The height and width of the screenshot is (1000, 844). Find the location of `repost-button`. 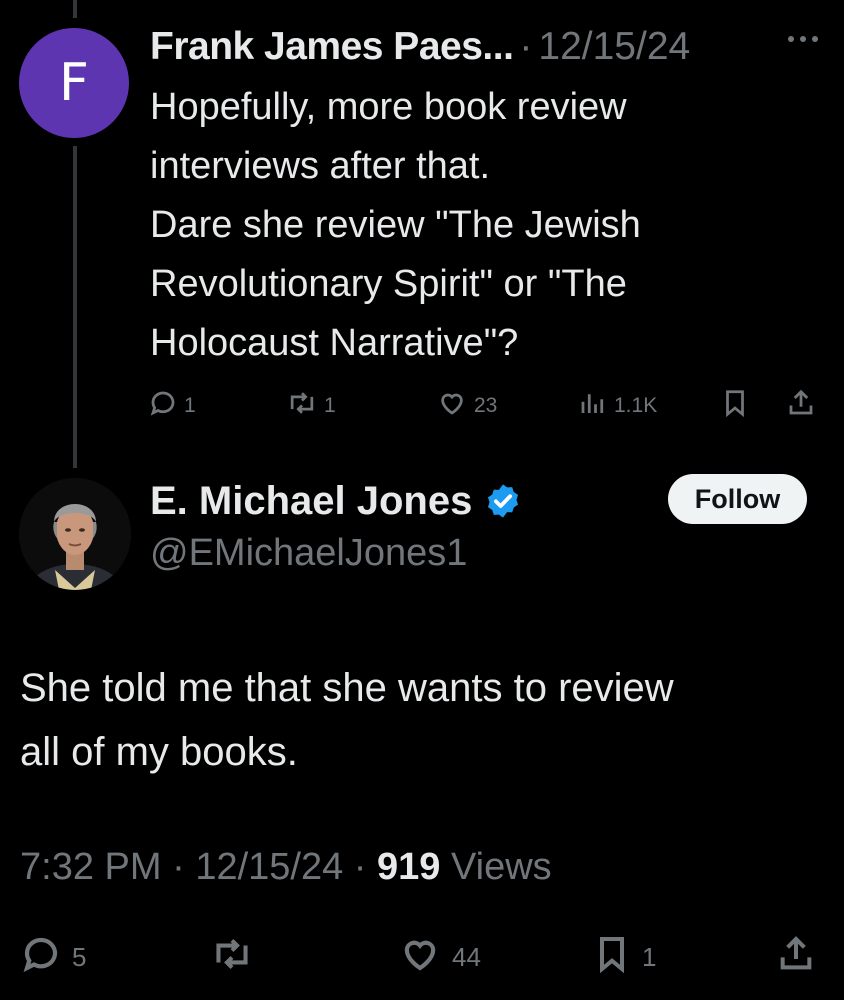

repost-button is located at coordinates (237, 957).